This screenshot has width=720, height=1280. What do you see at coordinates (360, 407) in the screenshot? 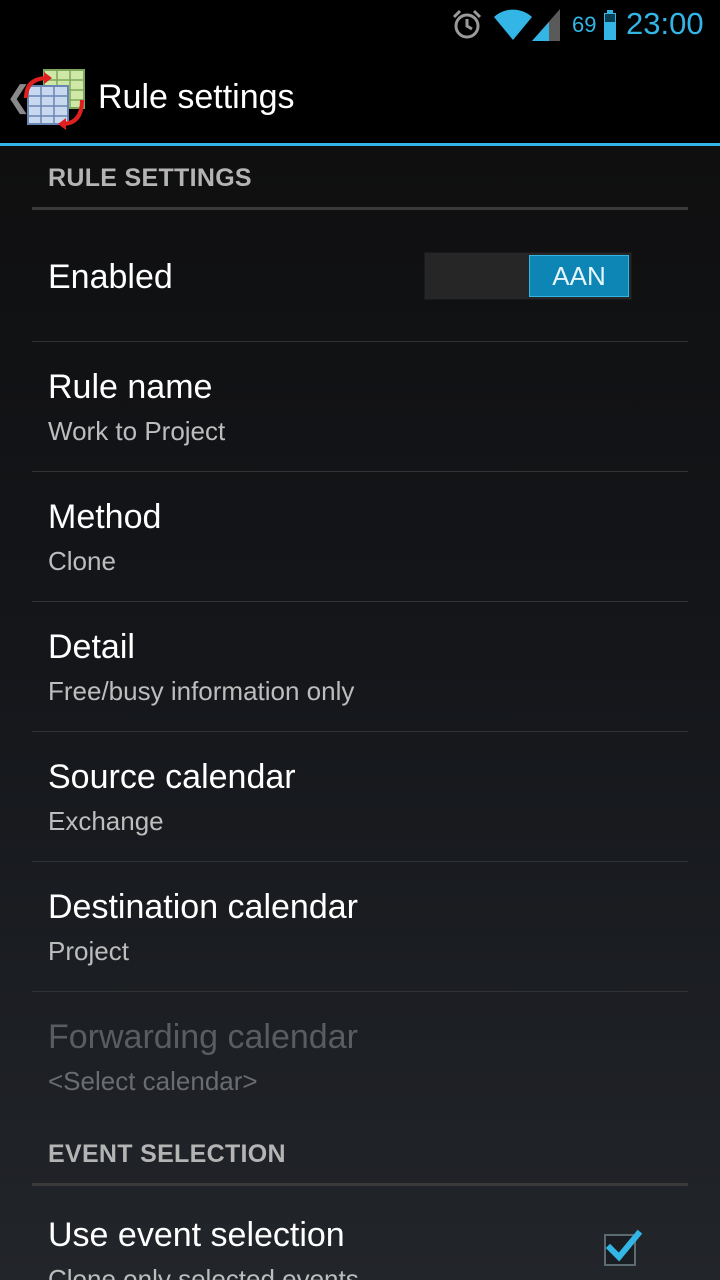
I see `pref-rule-name: Rule name Work to Project` at bounding box center [360, 407].